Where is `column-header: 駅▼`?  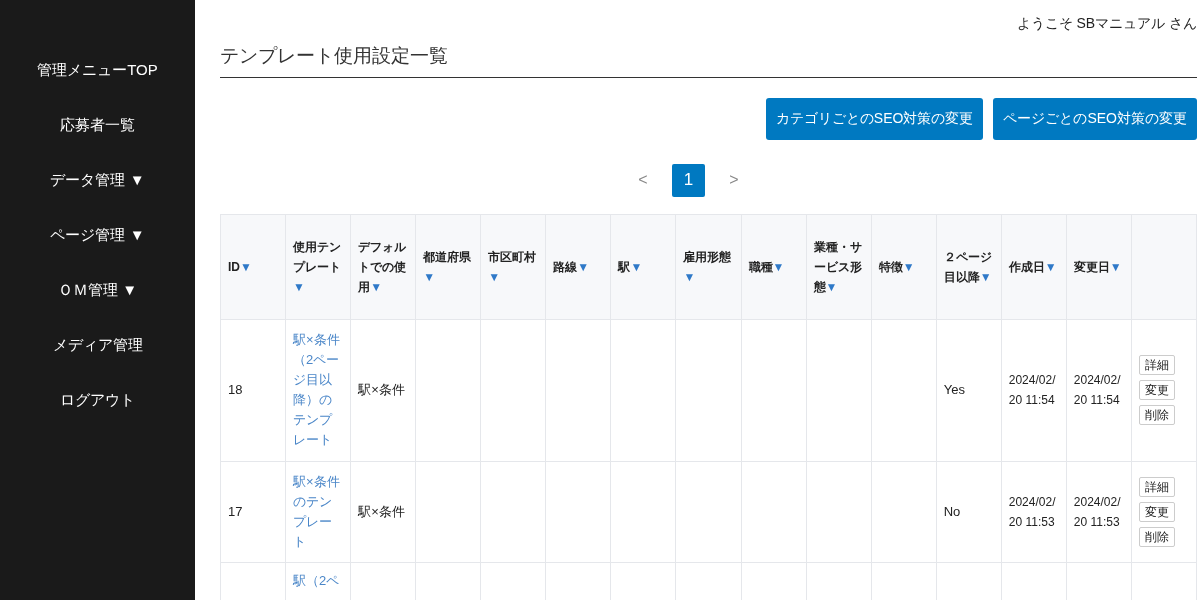
column-header: 駅▼ is located at coordinates (643, 266).